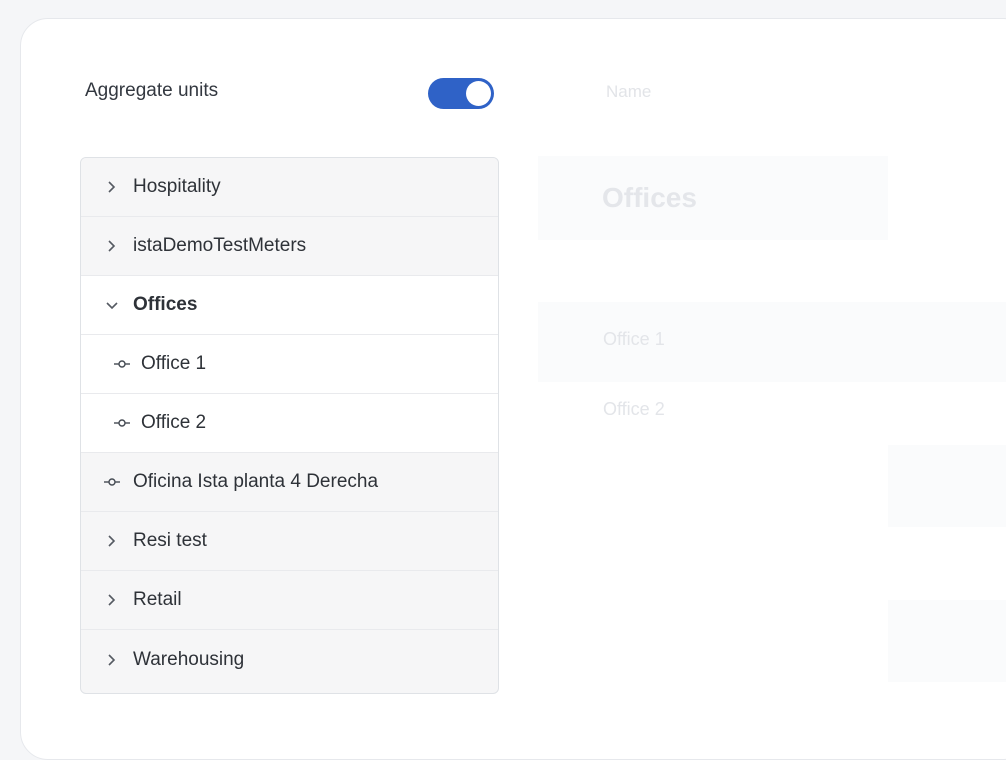  Describe the element at coordinates (634, 409) in the screenshot. I see `detail-item-office-2: Office 2` at that location.